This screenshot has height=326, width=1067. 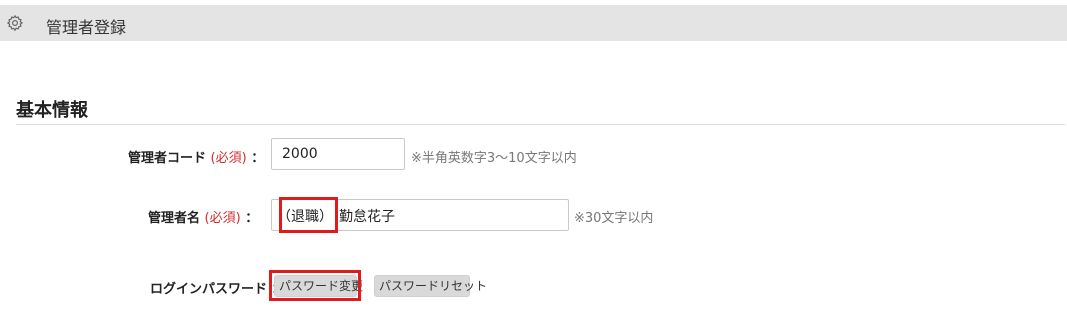 I want to click on admin-name-hint: ※30文字以内, so click(x=614, y=218).